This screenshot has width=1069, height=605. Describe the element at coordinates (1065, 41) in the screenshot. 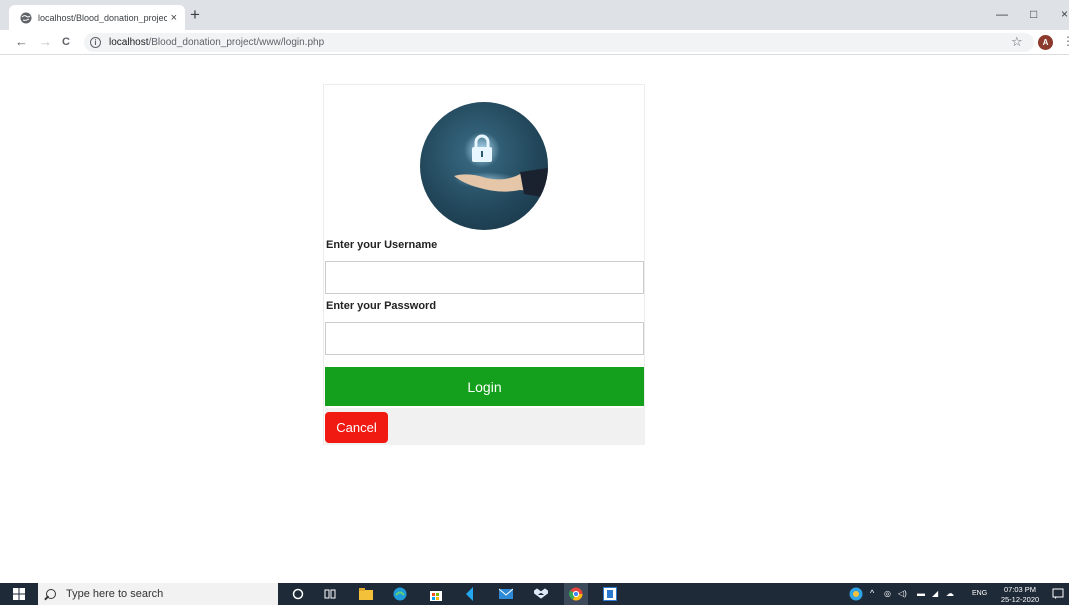

I see `browser-menu-icon: ⋮` at that location.